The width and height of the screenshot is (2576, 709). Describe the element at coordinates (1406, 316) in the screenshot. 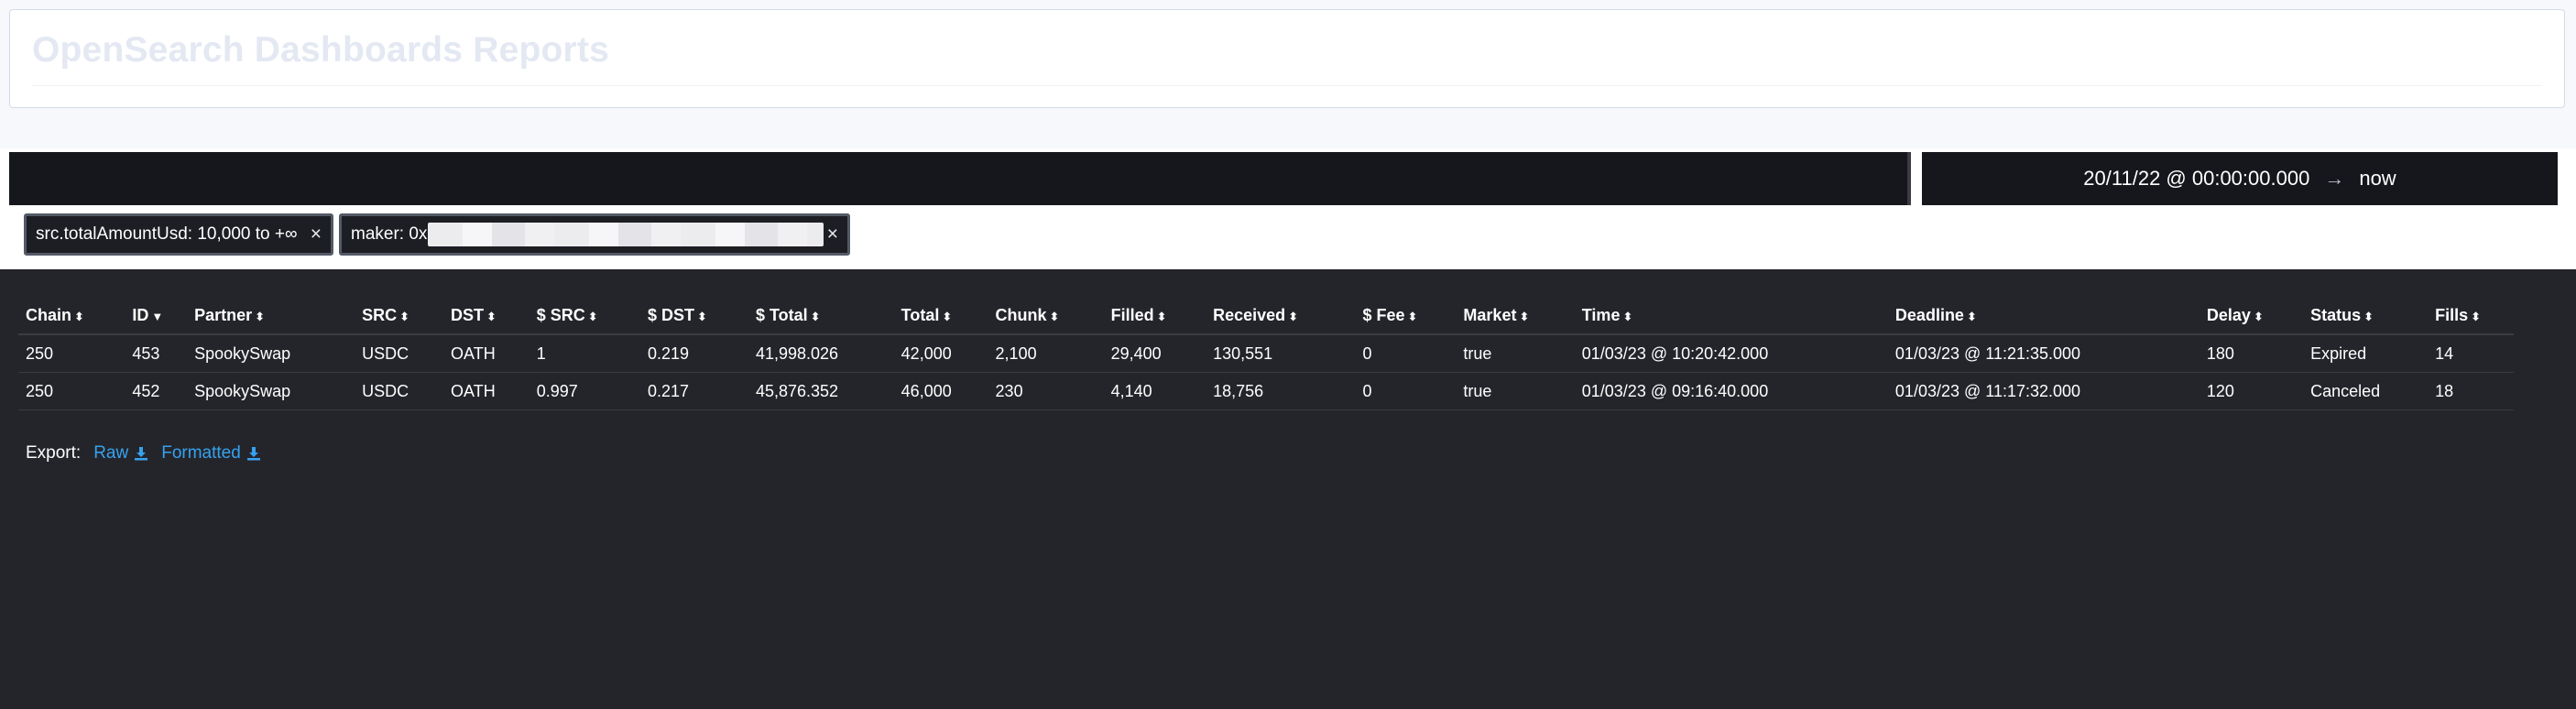

I see `column-header-usd-fee: $ Fee ⬍` at that location.